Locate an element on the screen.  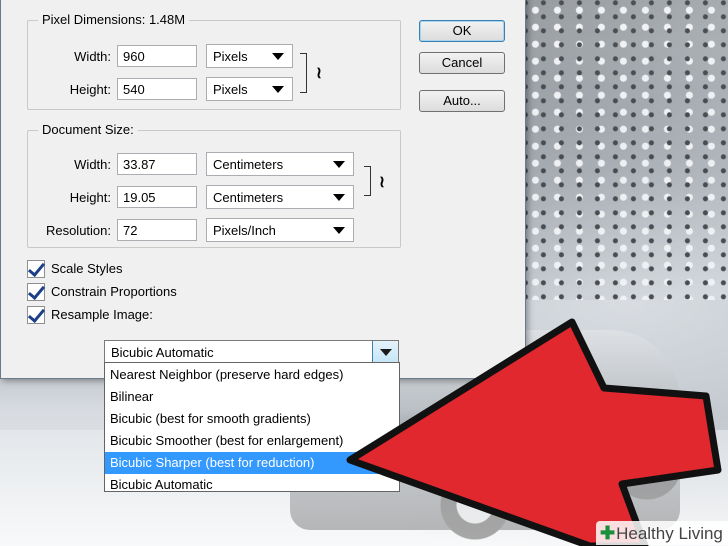
plus-logo-icon: ✚ is located at coordinates (608, 533).